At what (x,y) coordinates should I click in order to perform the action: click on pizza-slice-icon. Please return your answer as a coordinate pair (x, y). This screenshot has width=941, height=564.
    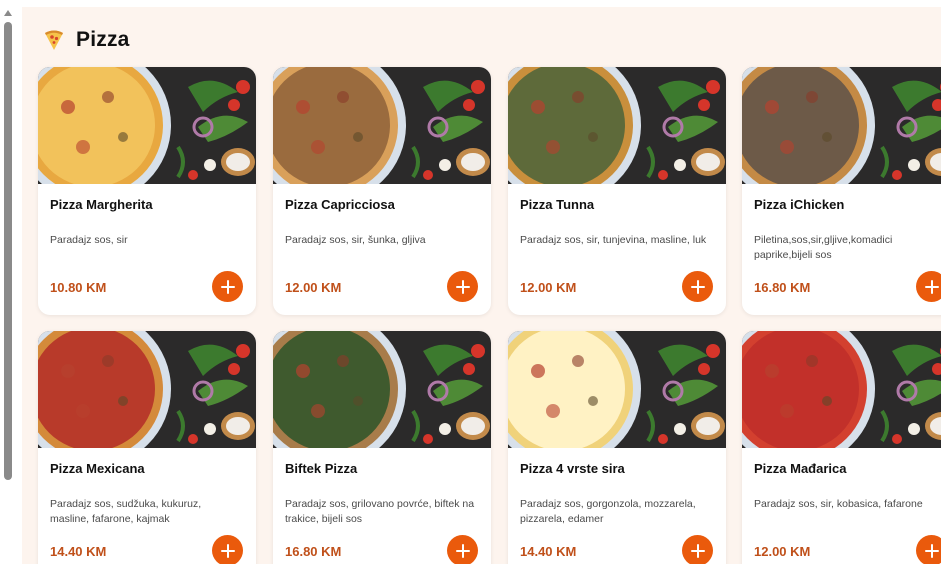
    Looking at the image, I should click on (54, 40).